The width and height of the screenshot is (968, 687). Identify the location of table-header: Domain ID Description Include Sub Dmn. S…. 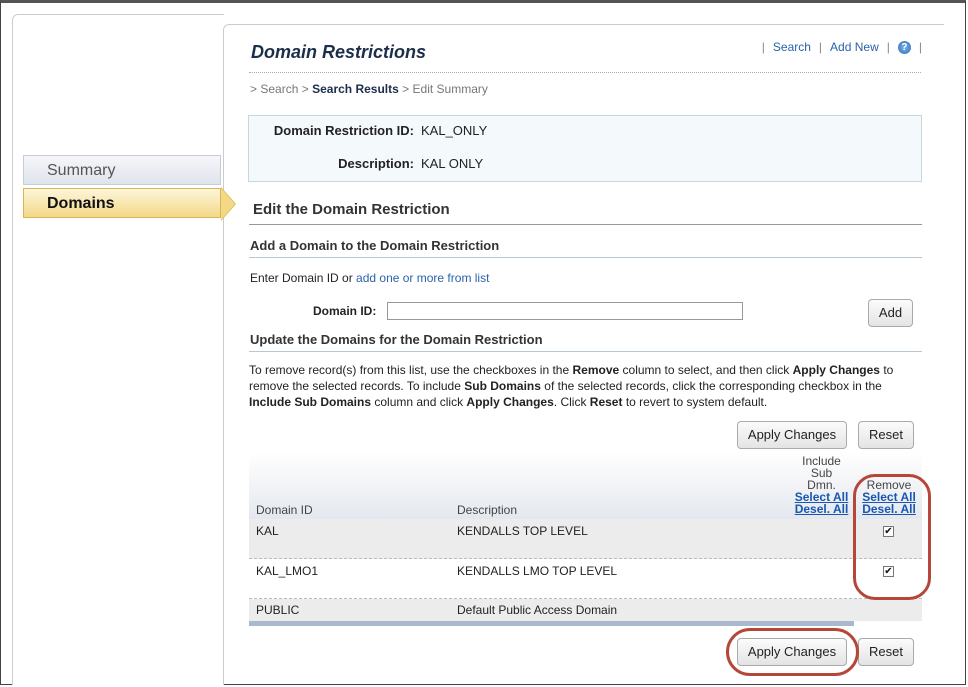
(585, 486).